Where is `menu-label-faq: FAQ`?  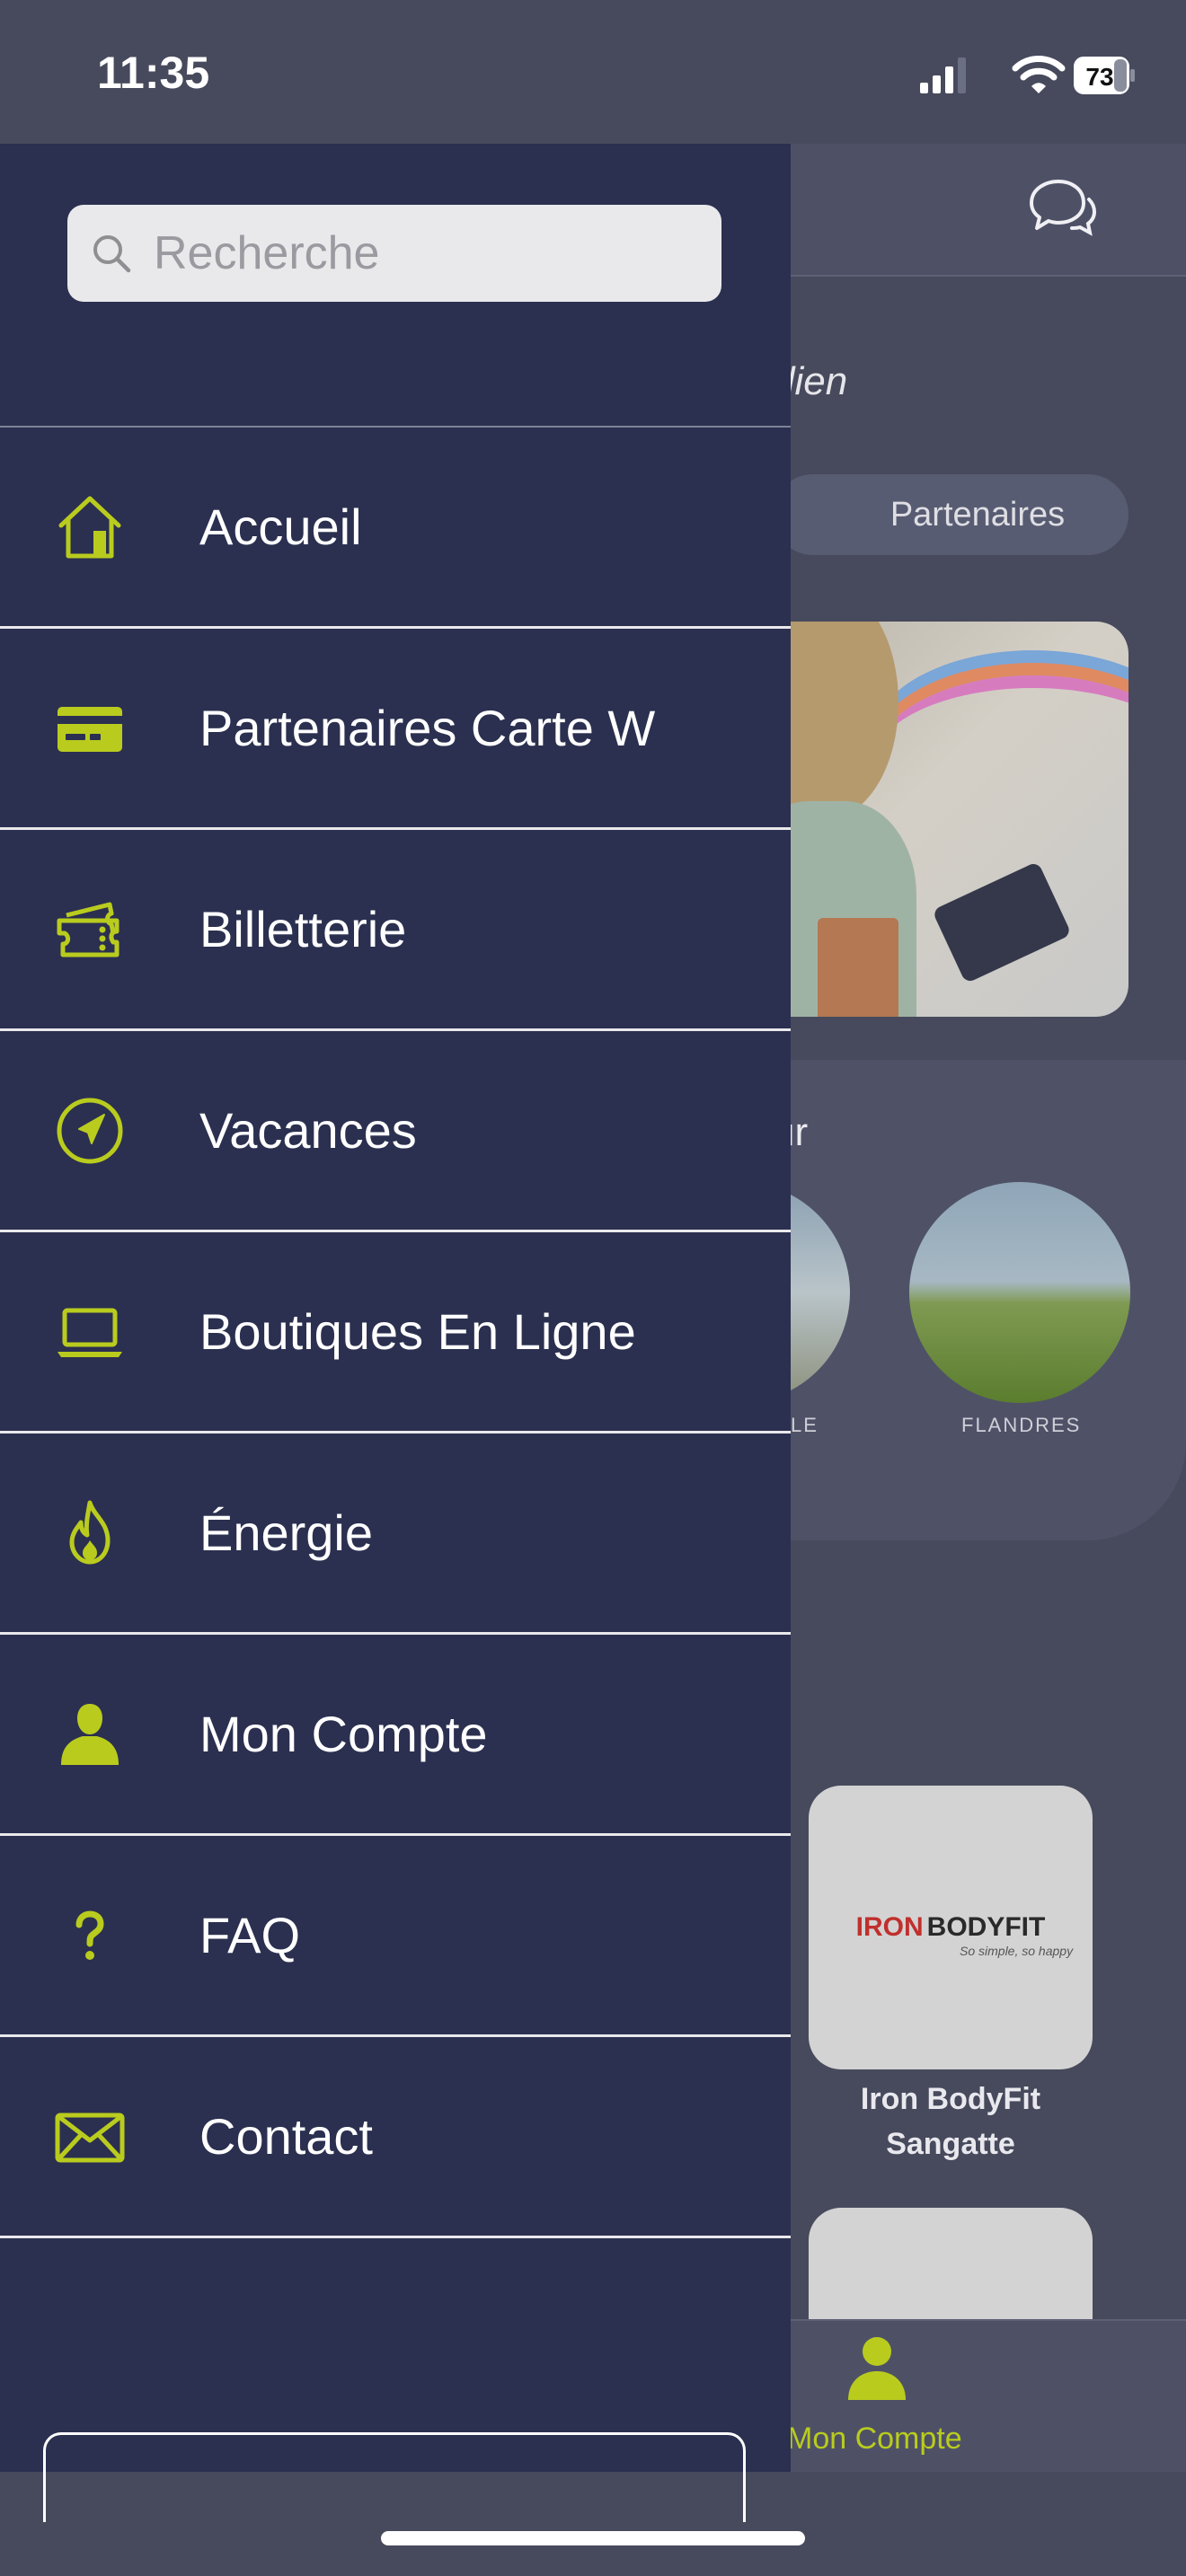
menu-label-faq: FAQ is located at coordinates (250, 1935).